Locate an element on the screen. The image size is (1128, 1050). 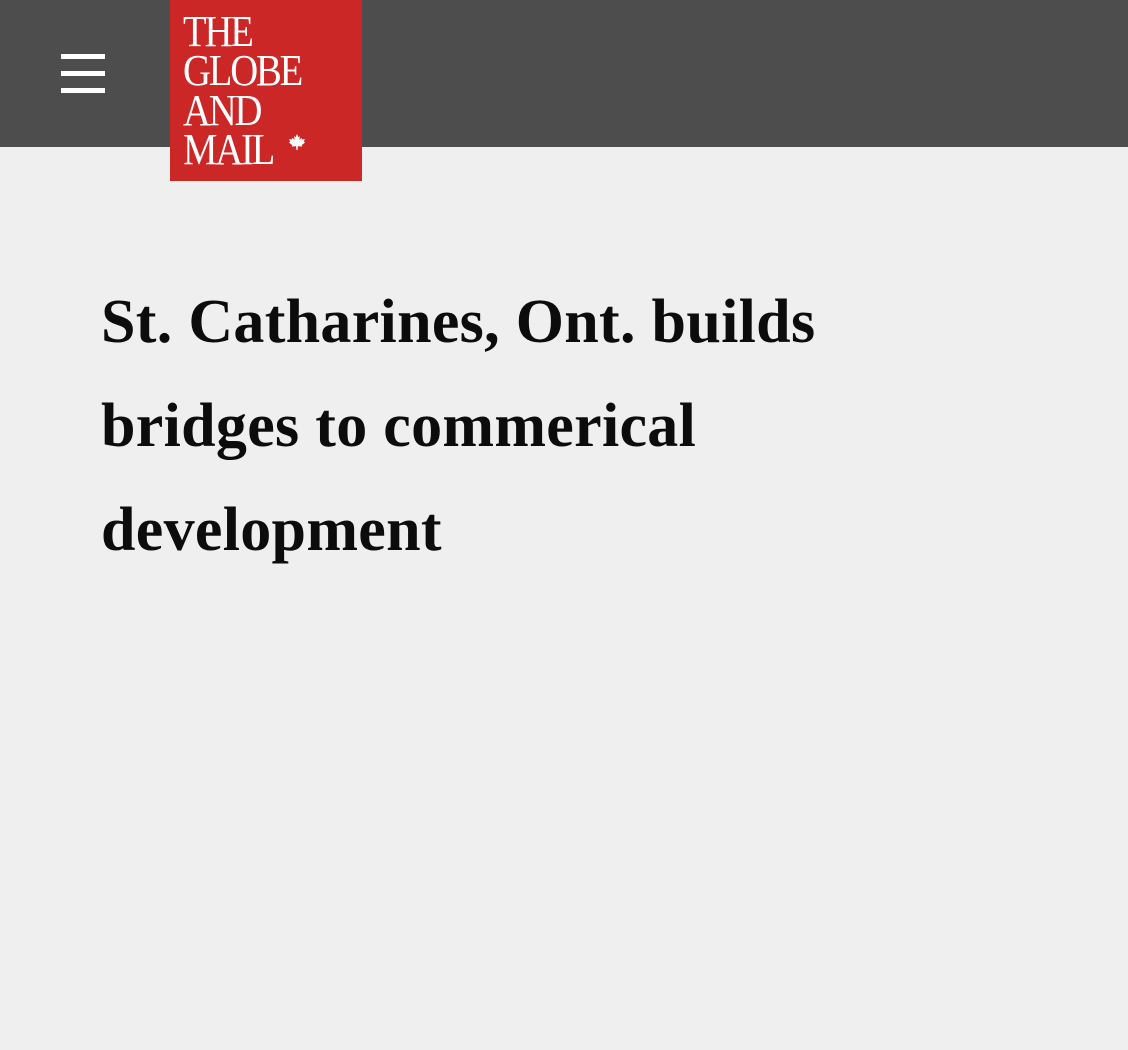
hamburger-menu-icon is located at coordinates (83, 56).